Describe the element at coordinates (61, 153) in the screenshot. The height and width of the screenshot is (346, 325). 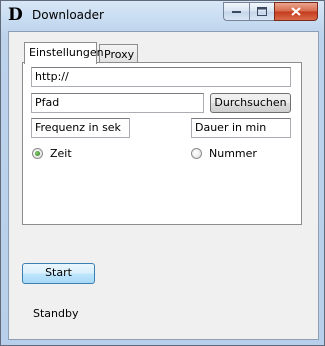
I see `radio-time-label: Zeit` at that location.